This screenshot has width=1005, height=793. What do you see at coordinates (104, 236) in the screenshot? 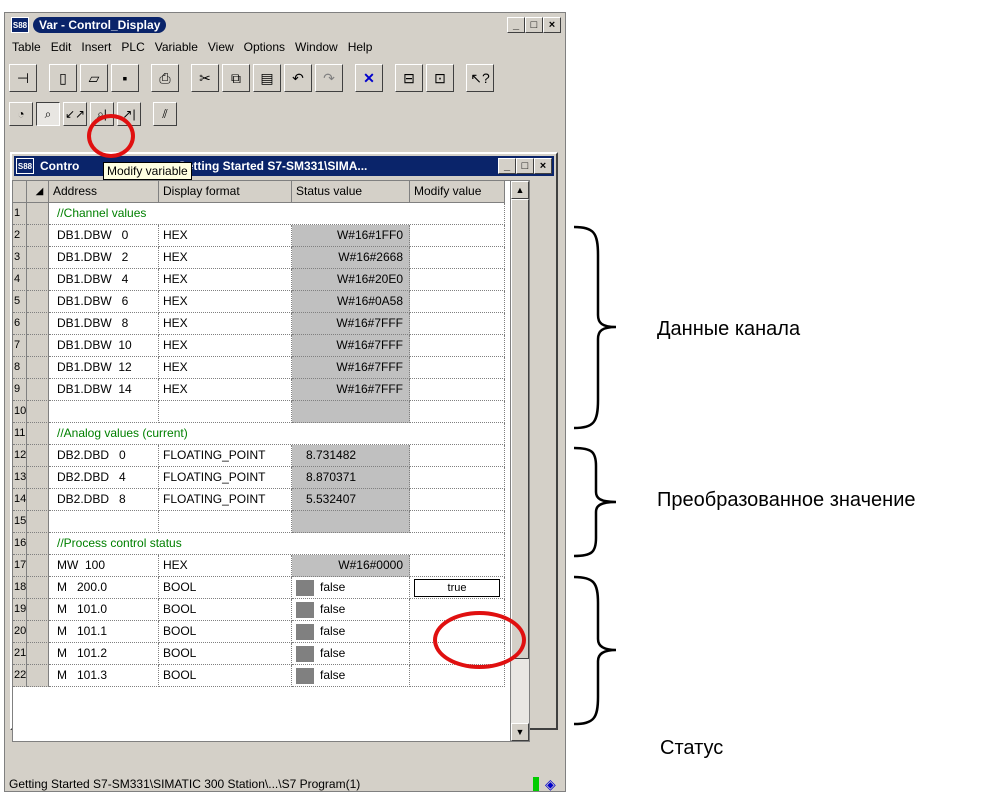
I see `address-cell: DB1.DBW 0` at bounding box center [104, 236].